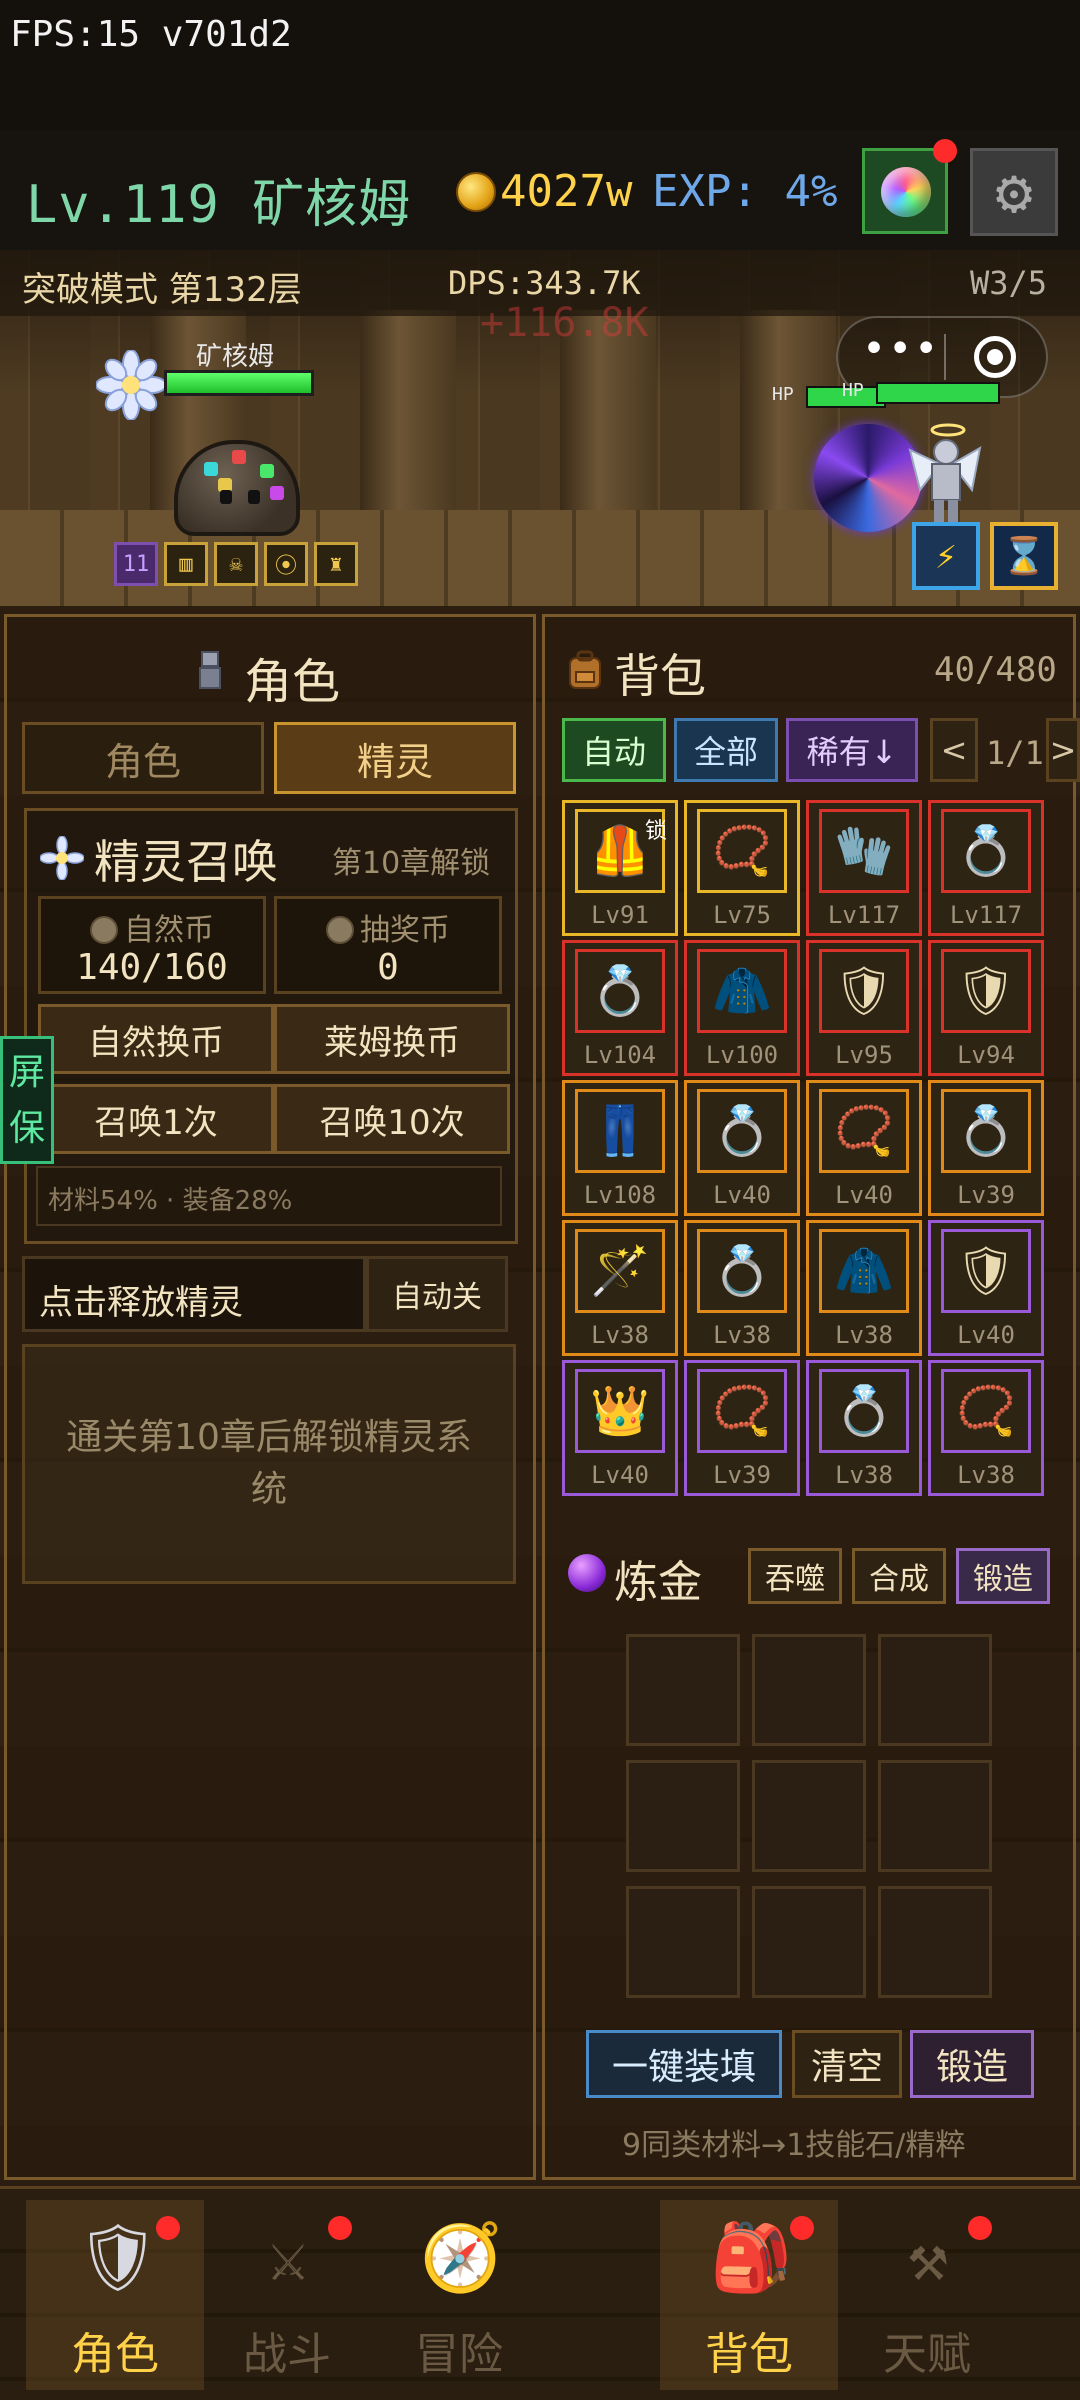 Image resolution: width=1080 pixels, height=2400 pixels. What do you see at coordinates (156, 1039) in the screenshot?
I see `nature-exchange-button: 自然换币` at bounding box center [156, 1039].